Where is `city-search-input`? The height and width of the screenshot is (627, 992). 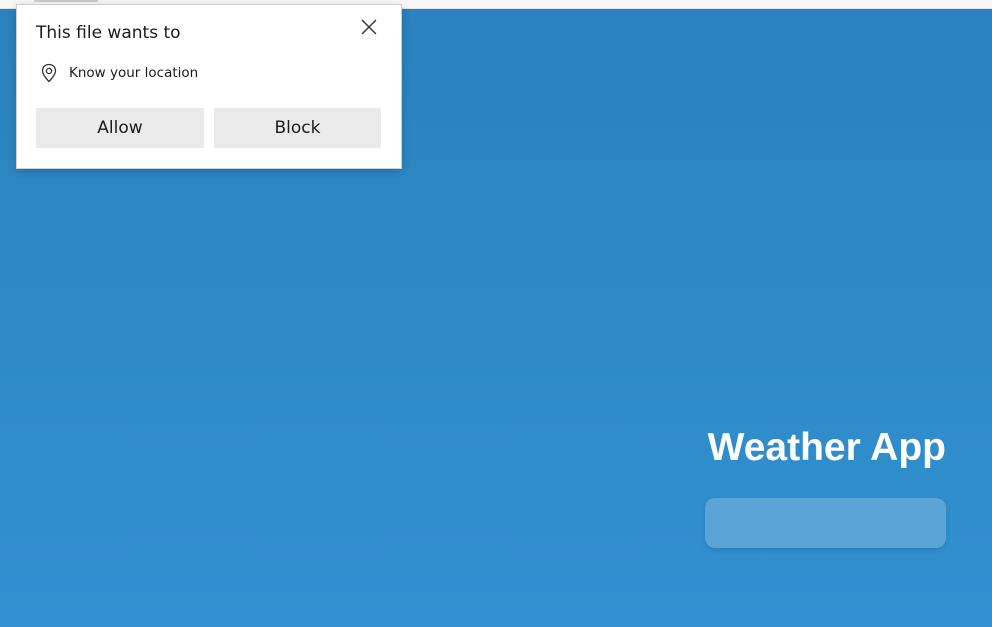 city-search-input is located at coordinates (825, 523).